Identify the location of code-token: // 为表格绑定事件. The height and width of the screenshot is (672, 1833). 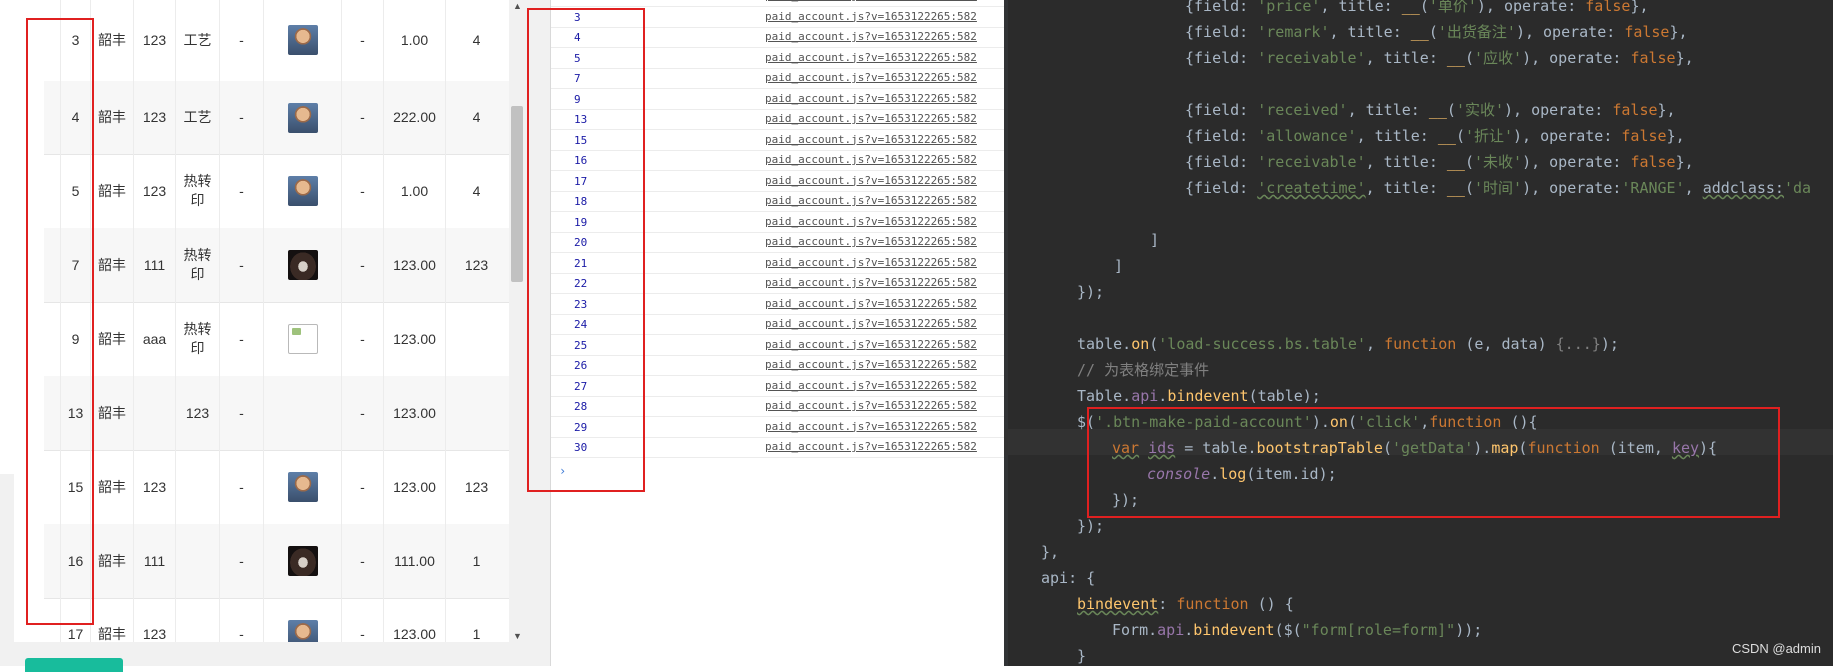
(1143, 370).